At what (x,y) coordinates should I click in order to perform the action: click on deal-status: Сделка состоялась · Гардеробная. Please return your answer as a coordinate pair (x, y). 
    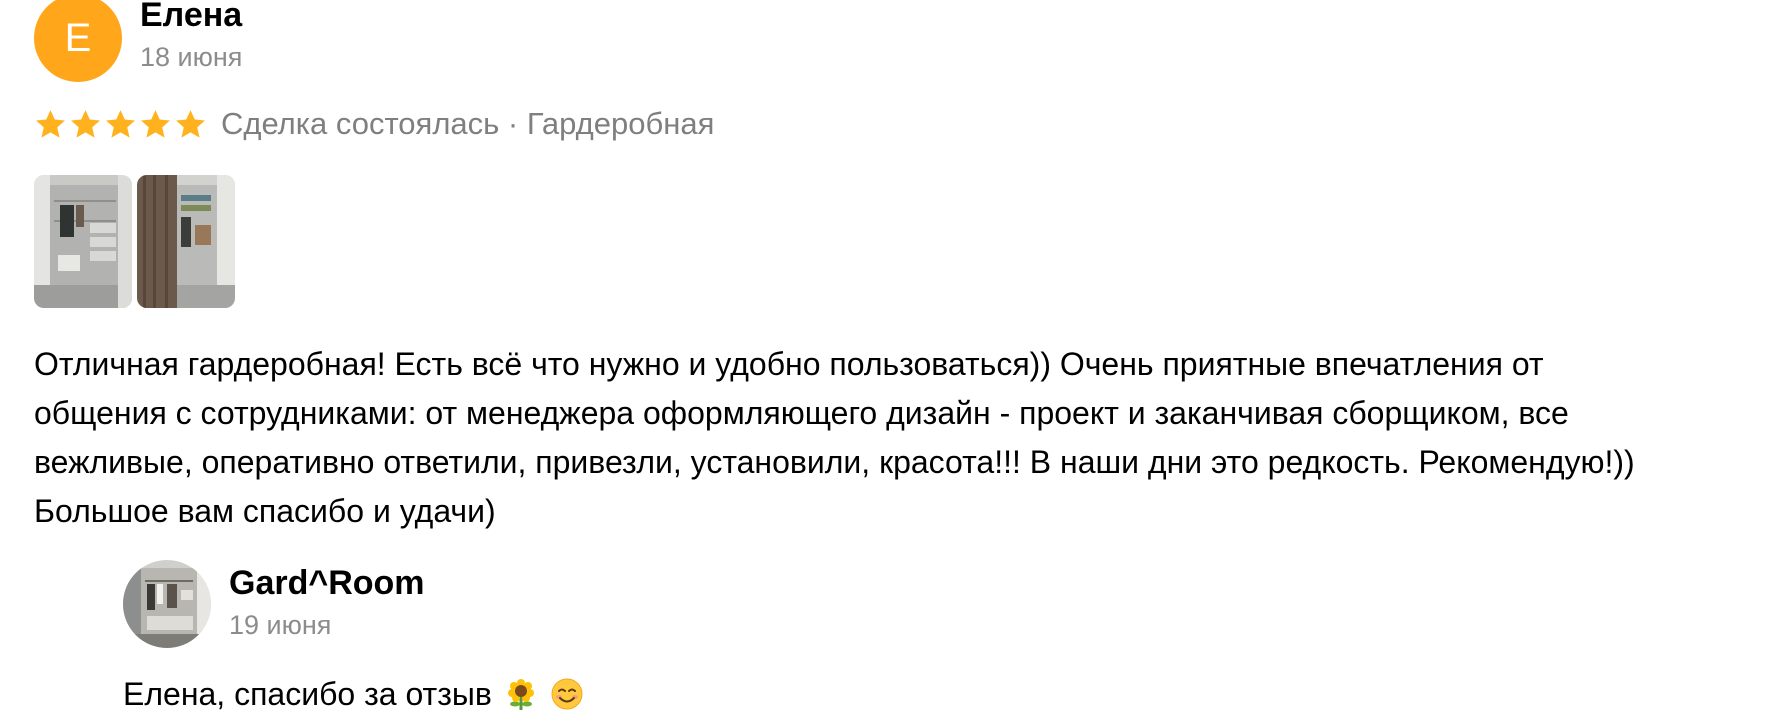
    Looking at the image, I should click on (468, 123).